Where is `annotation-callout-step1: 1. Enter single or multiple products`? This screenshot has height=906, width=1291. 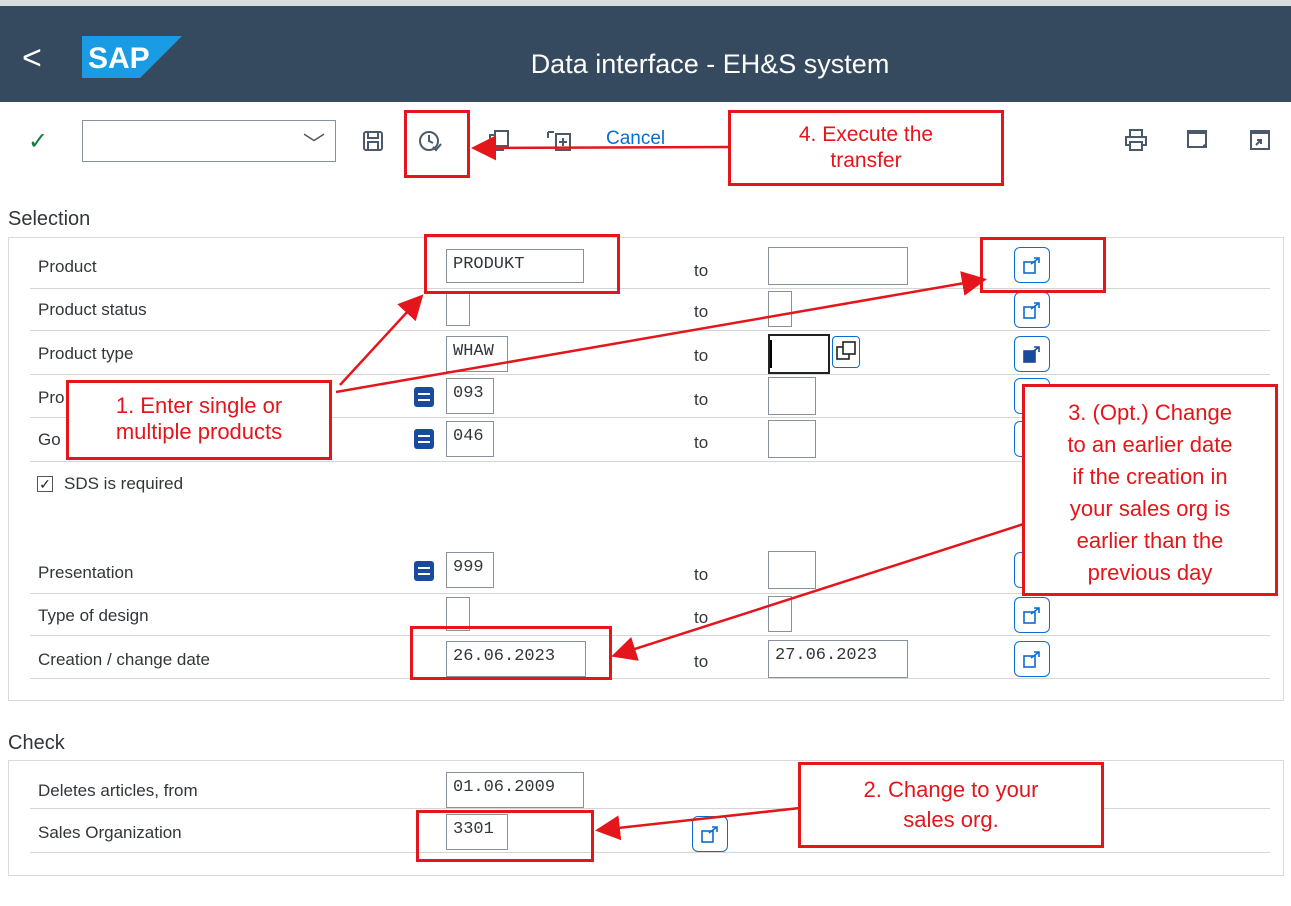
annotation-callout-step1: 1. Enter single or multiple products is located at coordinates (199, 420).